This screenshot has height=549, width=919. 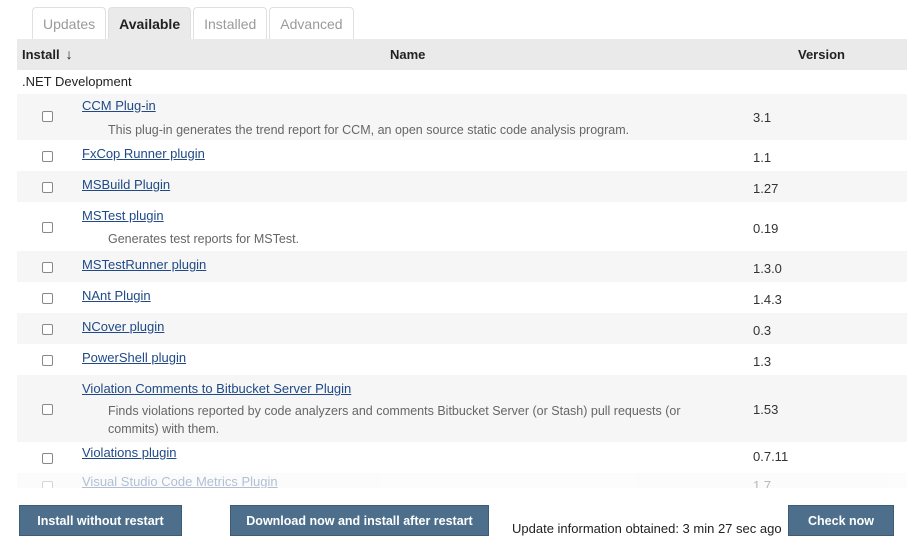 What do you see at coordinates (766, 409) in the screenshot?
I see `plugin-version: 1.53` at bounding box center [766, 409].